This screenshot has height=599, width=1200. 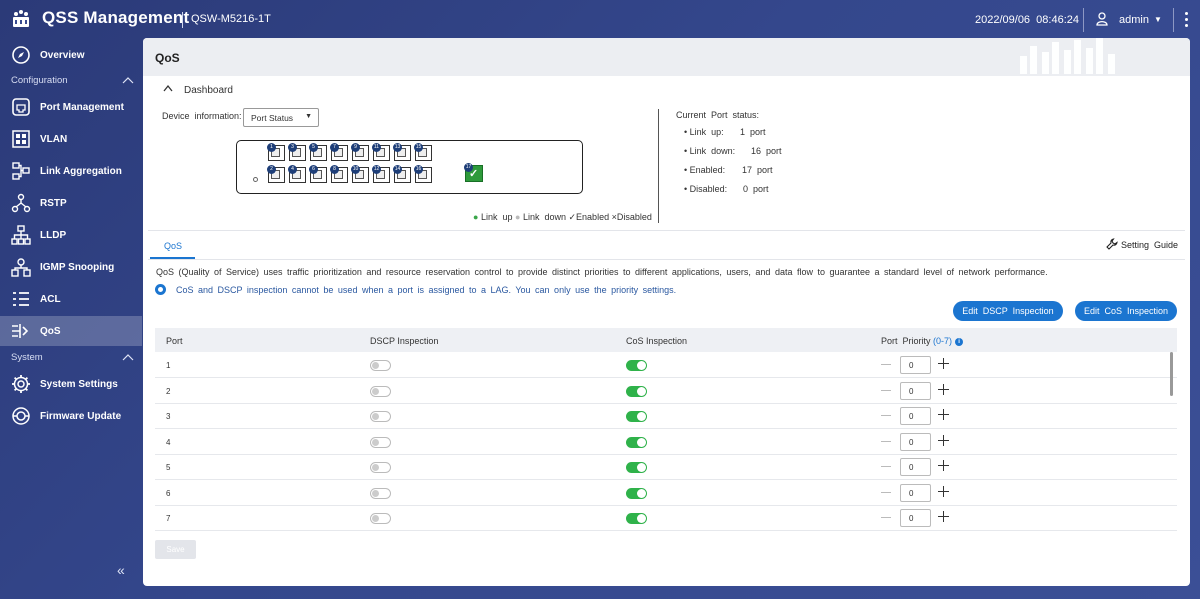 I want to click on port-number: 3, so click(x=292, y=147).